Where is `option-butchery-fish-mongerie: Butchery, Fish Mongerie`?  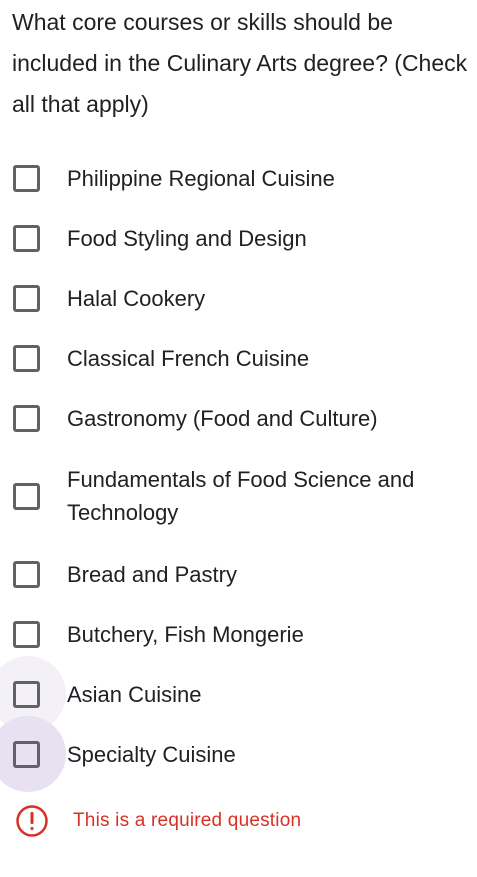
option-butchery-fish-mongerie: Butchery, Fish Mongerie is located at coordinates (238, 634).